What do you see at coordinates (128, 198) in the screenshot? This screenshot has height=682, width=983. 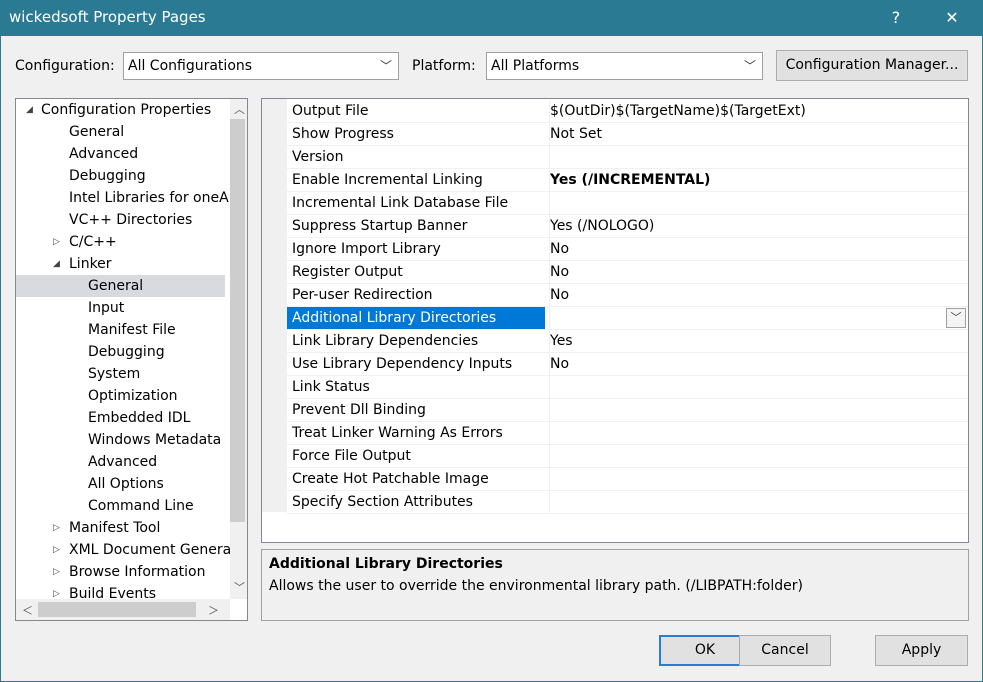 I see `tree-item: Intel Libraries for oneAPI` at bounding box center [128, 198].